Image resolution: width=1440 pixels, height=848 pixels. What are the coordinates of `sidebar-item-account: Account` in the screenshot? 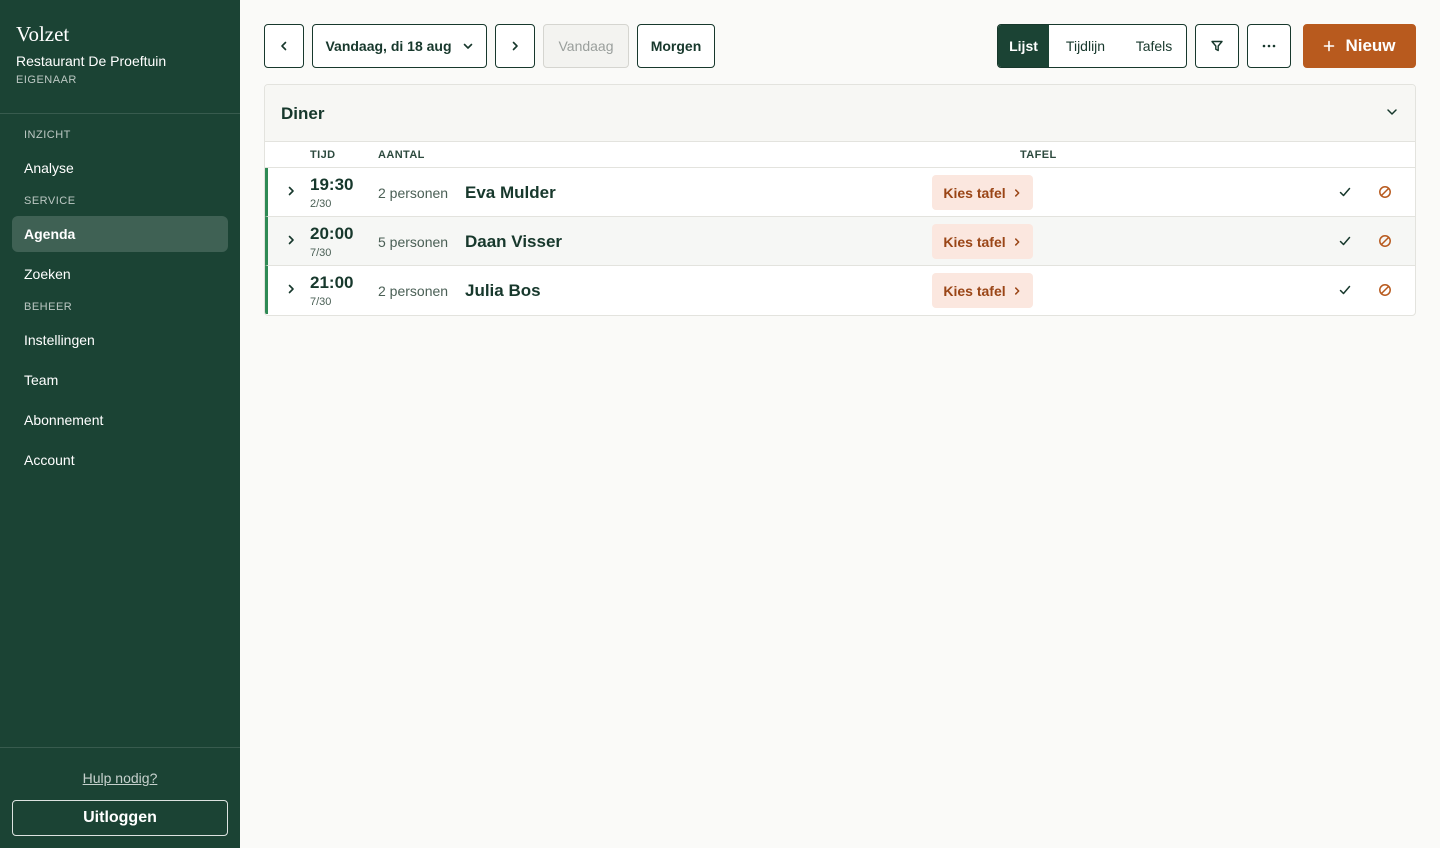 It's located at (120, 460).